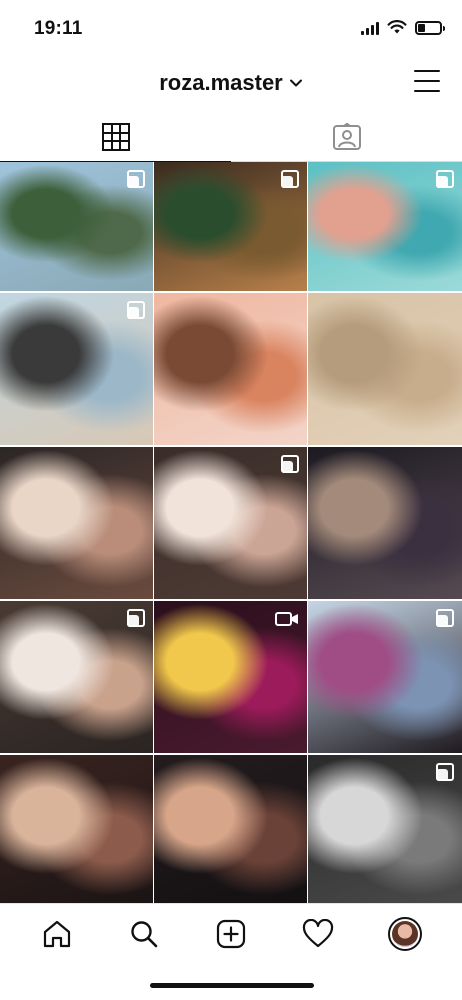 Image resolution: width=462 pixels, height=1000 pixels. I want to click on add-post-icon, so click(231, 934).